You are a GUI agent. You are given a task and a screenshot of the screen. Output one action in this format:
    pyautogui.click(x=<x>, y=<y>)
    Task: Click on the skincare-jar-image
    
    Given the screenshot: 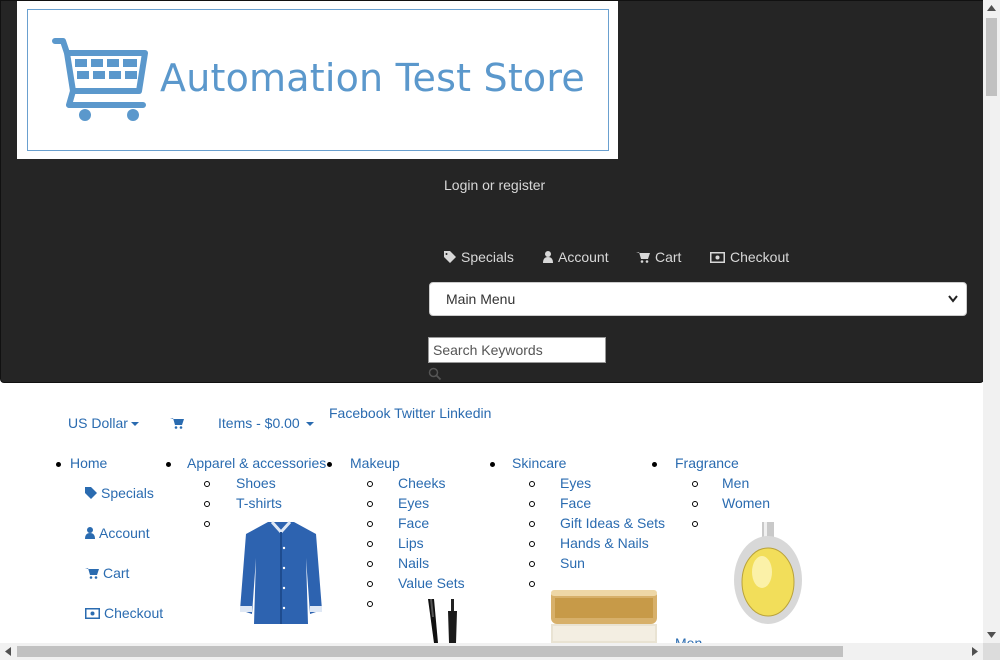 What is the action you would take?
    pyautogui.click(x=604, y=614)
    